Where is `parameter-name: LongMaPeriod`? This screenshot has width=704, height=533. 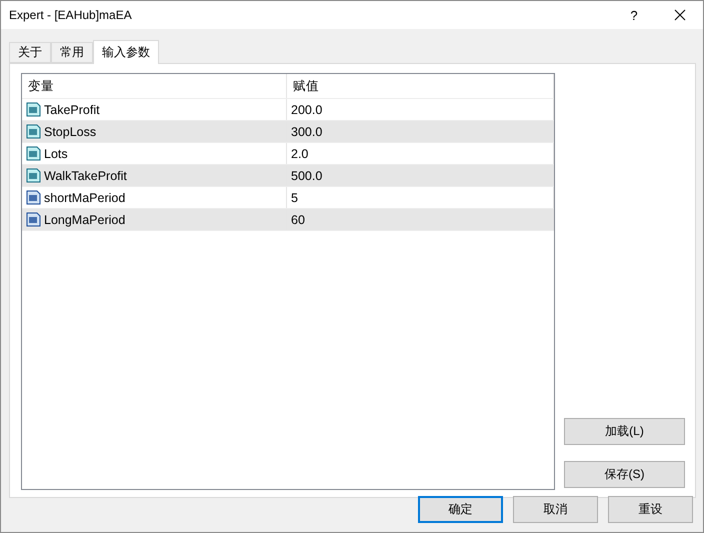
parameter-name: LongMaPeriod is located at coordinates (85, 219).